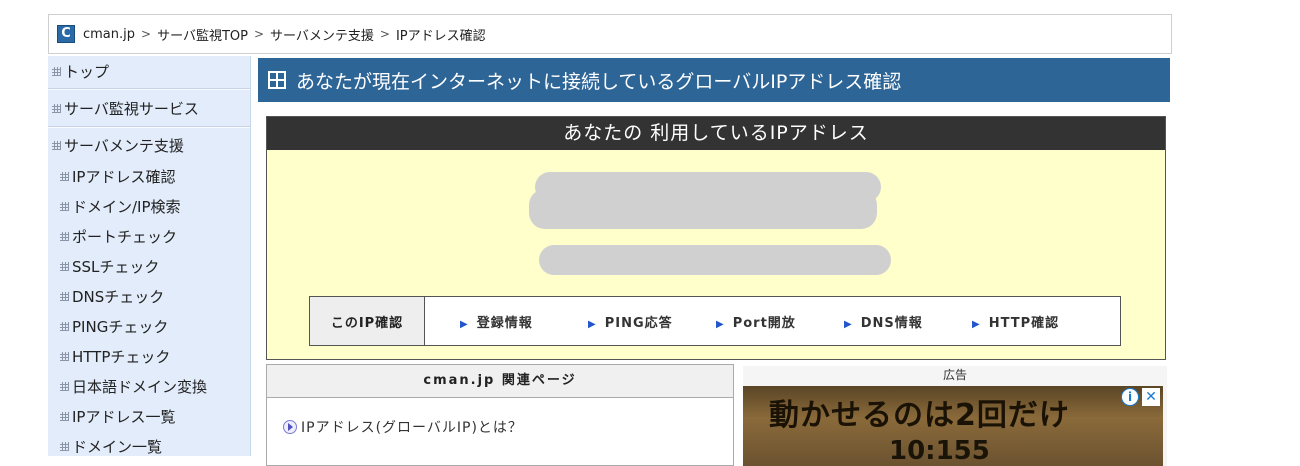 The height and width of the screenshot is (466, 1300). I want to click on sidebar-item-http-check: HTTPチェック, so click(115, 356).